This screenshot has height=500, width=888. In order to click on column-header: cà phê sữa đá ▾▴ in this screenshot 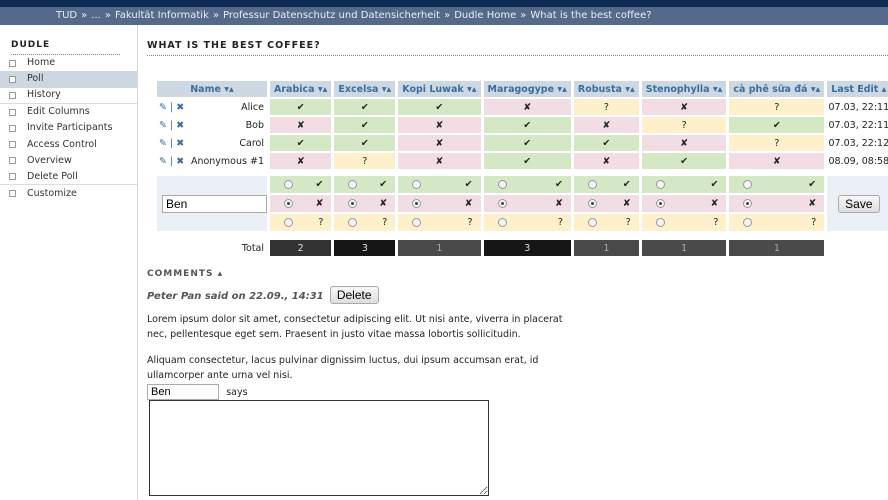, I will do `click(777, 89)`.